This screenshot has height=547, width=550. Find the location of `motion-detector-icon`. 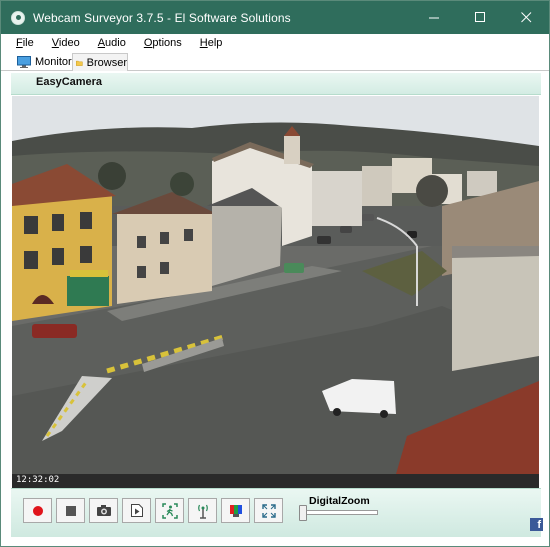

motion-detector-icon is located at coordinates (169, 510).